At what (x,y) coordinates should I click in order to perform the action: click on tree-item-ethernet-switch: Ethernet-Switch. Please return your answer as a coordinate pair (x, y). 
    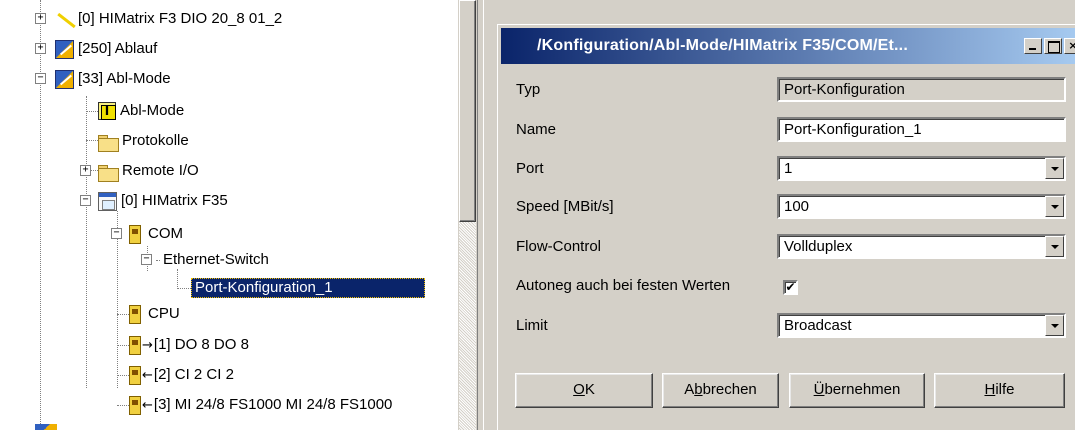
    Looking at the image, I should click on (214, 260).